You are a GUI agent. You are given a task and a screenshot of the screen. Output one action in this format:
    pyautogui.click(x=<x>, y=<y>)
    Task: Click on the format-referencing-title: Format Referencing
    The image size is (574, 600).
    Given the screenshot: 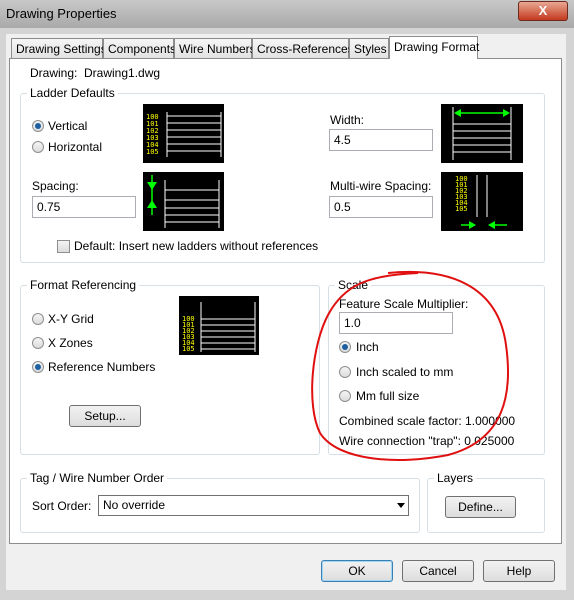 What is the action you would take?
    pyautogui.click(x=83, y=285)
    